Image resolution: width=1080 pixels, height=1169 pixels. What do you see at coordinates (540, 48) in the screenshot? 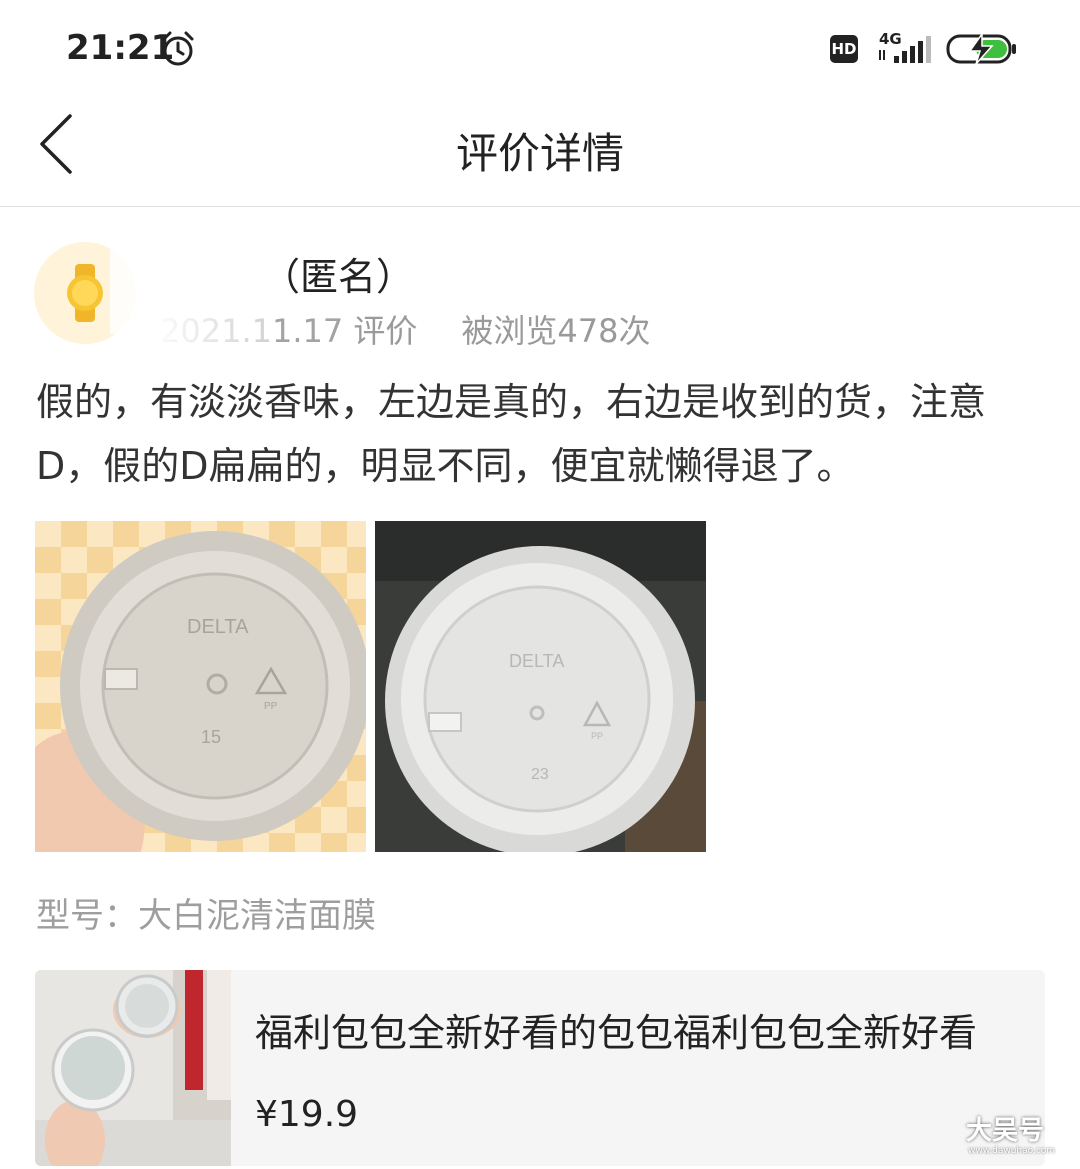
I see `status-bar: 21:21 HD 4G` at bounding box center [540, 48].